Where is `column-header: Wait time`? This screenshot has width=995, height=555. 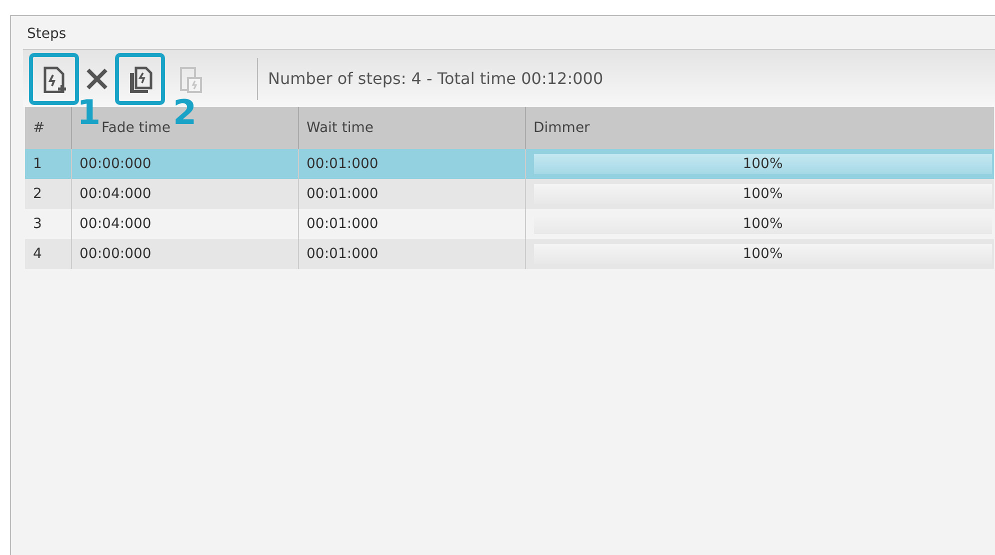 column-header: Wait time is located at coordinates (411, 128).